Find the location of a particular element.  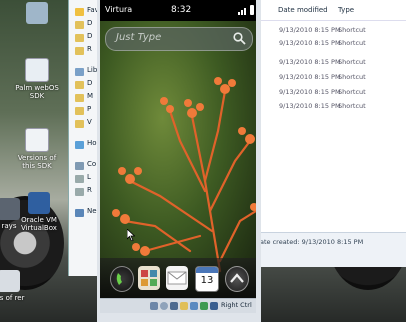

column-header-date: Date modified is located at coordinates (293, 10).